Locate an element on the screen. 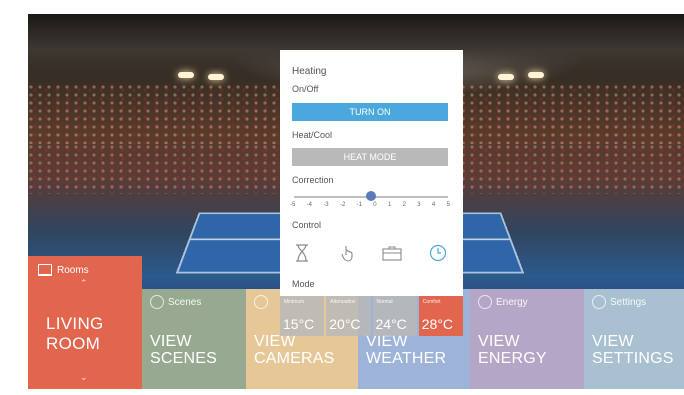  scenes-label: Scenes is located at coordinates (185, 302).